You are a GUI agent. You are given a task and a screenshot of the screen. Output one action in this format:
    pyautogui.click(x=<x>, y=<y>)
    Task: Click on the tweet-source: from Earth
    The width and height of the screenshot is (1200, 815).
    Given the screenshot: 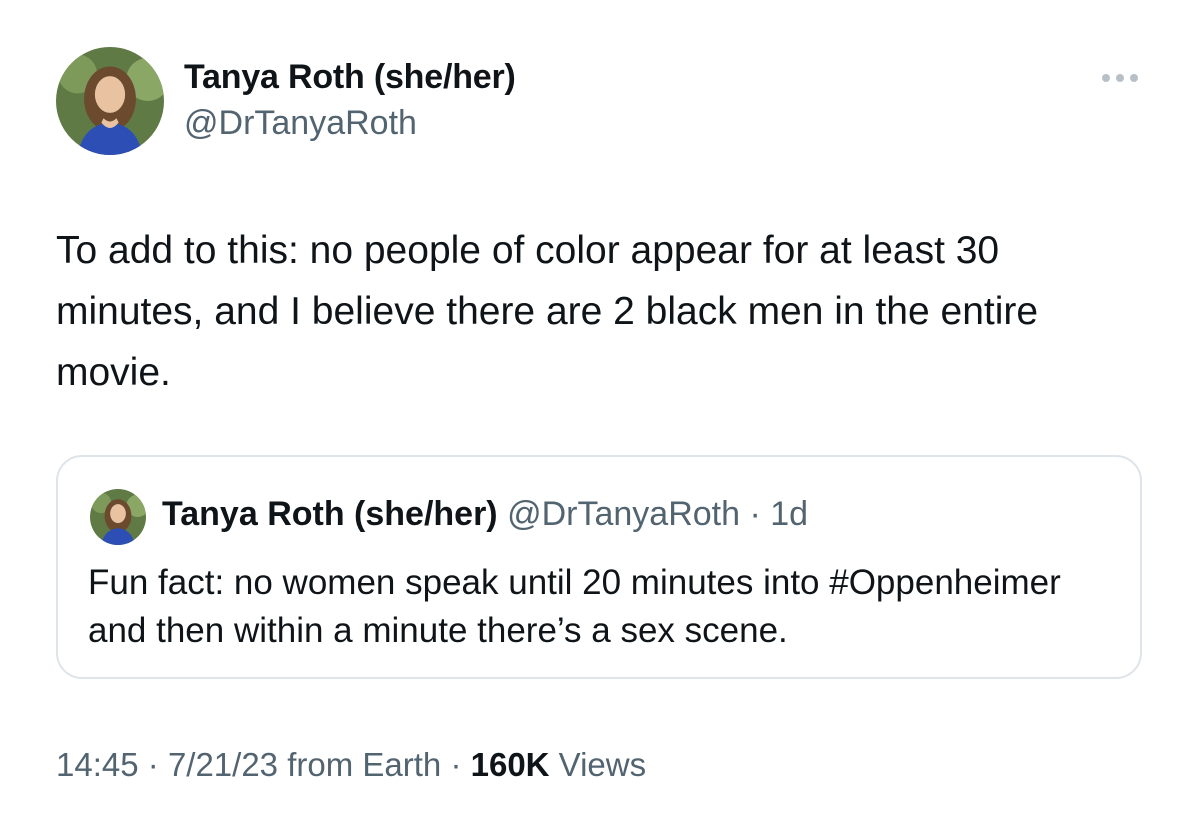 What is the action you would take?
    pyautogui.click(x=364, y=764)
    